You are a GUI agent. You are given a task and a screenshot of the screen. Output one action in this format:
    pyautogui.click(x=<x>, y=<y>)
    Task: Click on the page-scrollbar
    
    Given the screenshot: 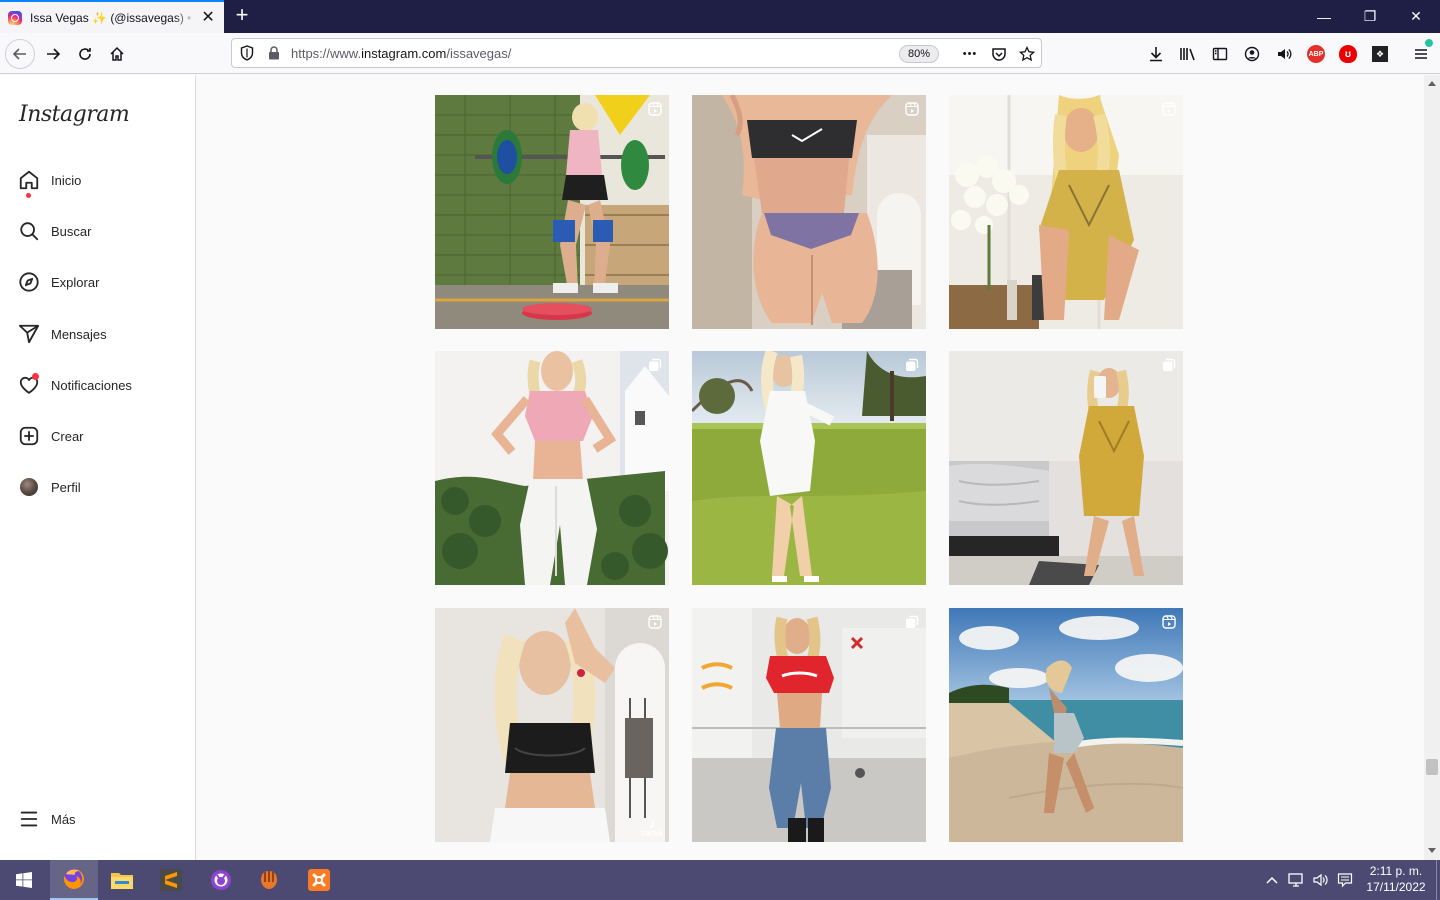 What is the action you would take?
    pyautogui.click(x=1432, y=467)
    